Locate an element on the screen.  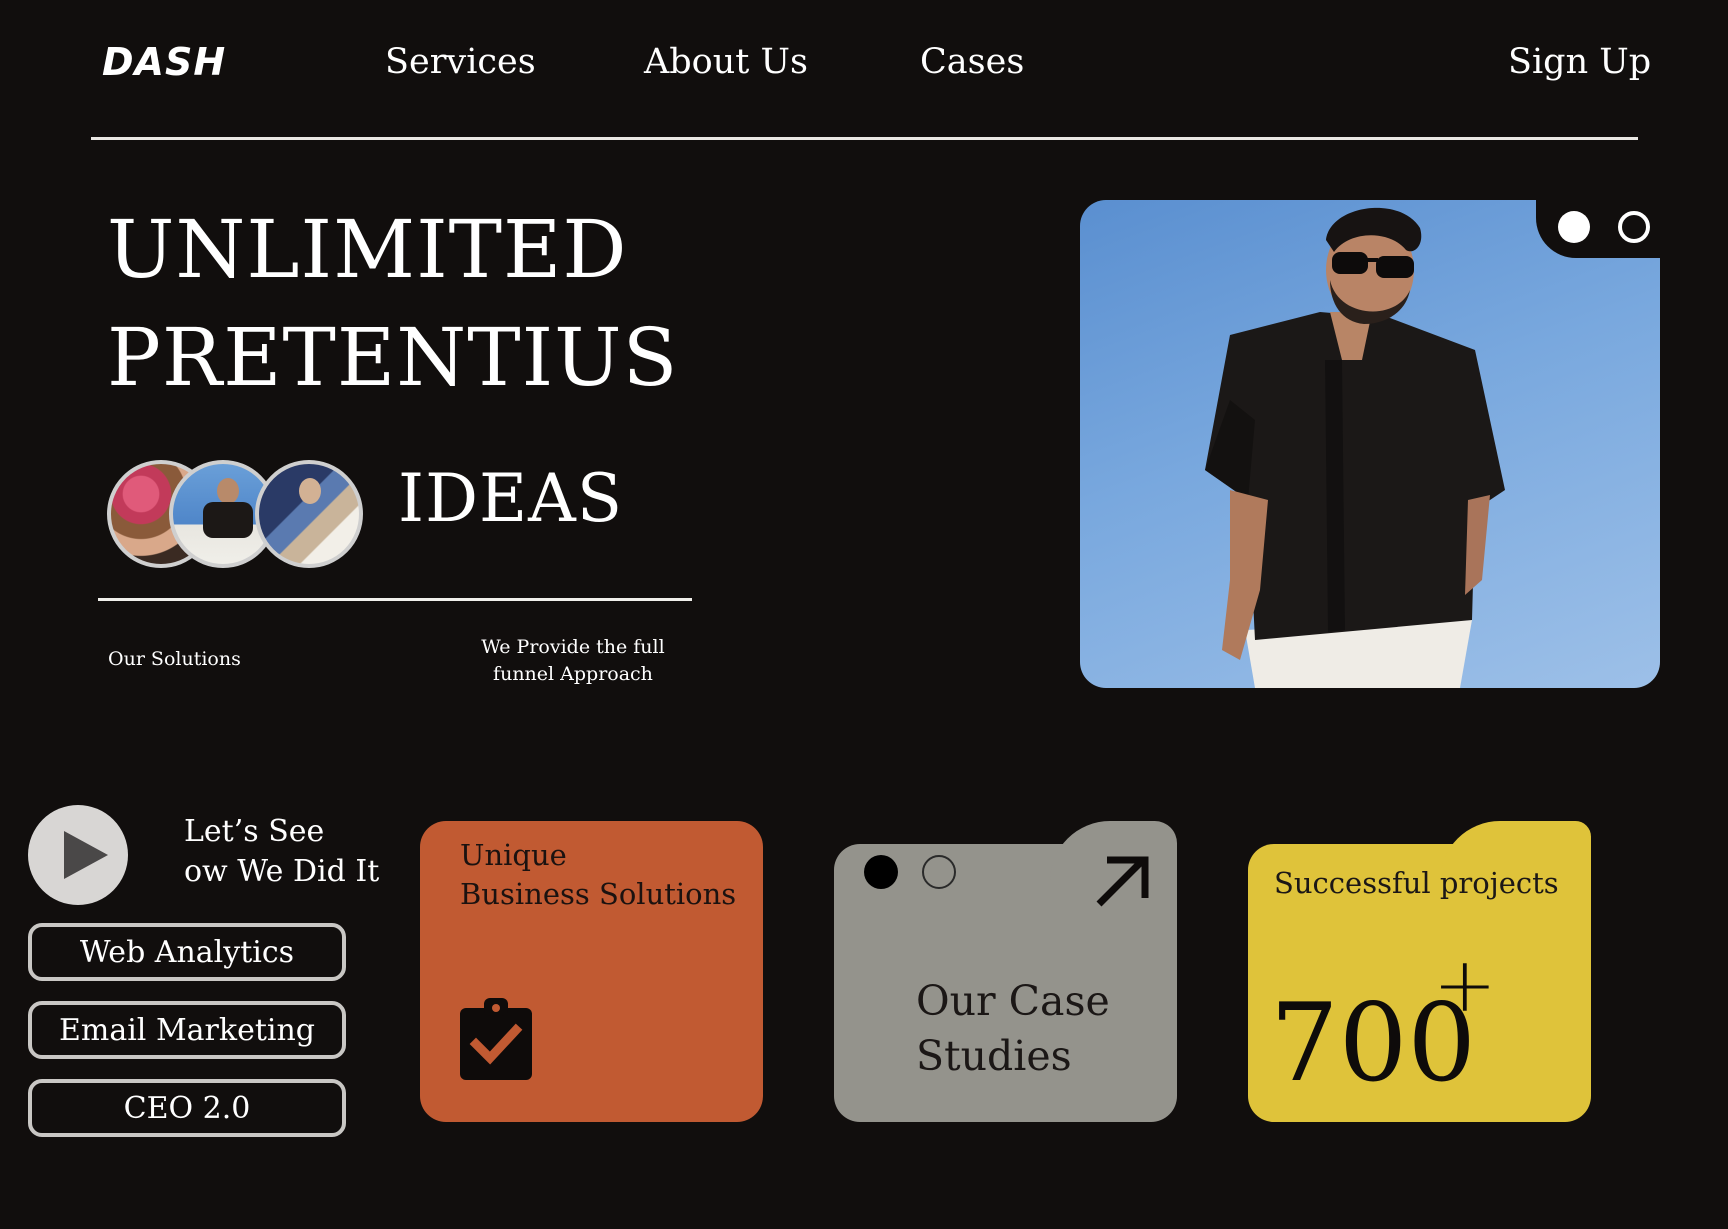
ceo-button: CEO 2.0 is located at coordinates (187, 1108).